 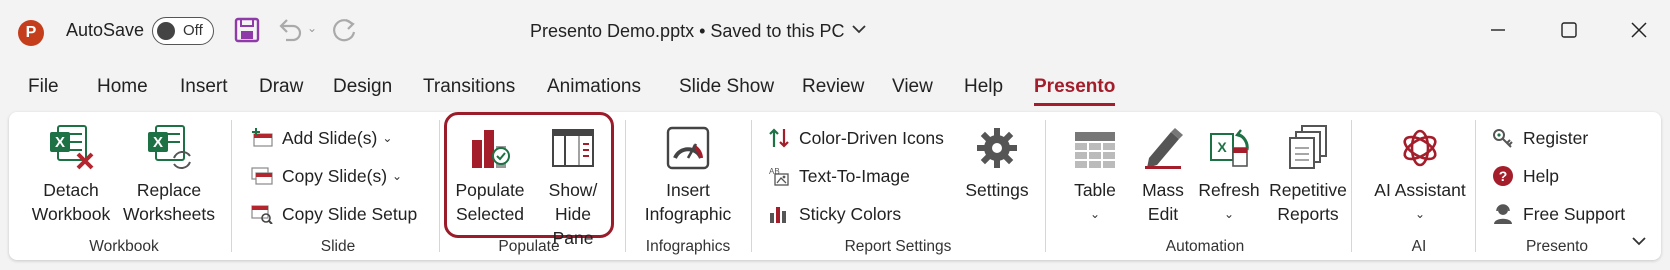 What do you see at coordinates (1308, 173) in the screenshot?
I see `repetitive-reports-button: Repetitive Reports` at bounding box center [1308, 173].